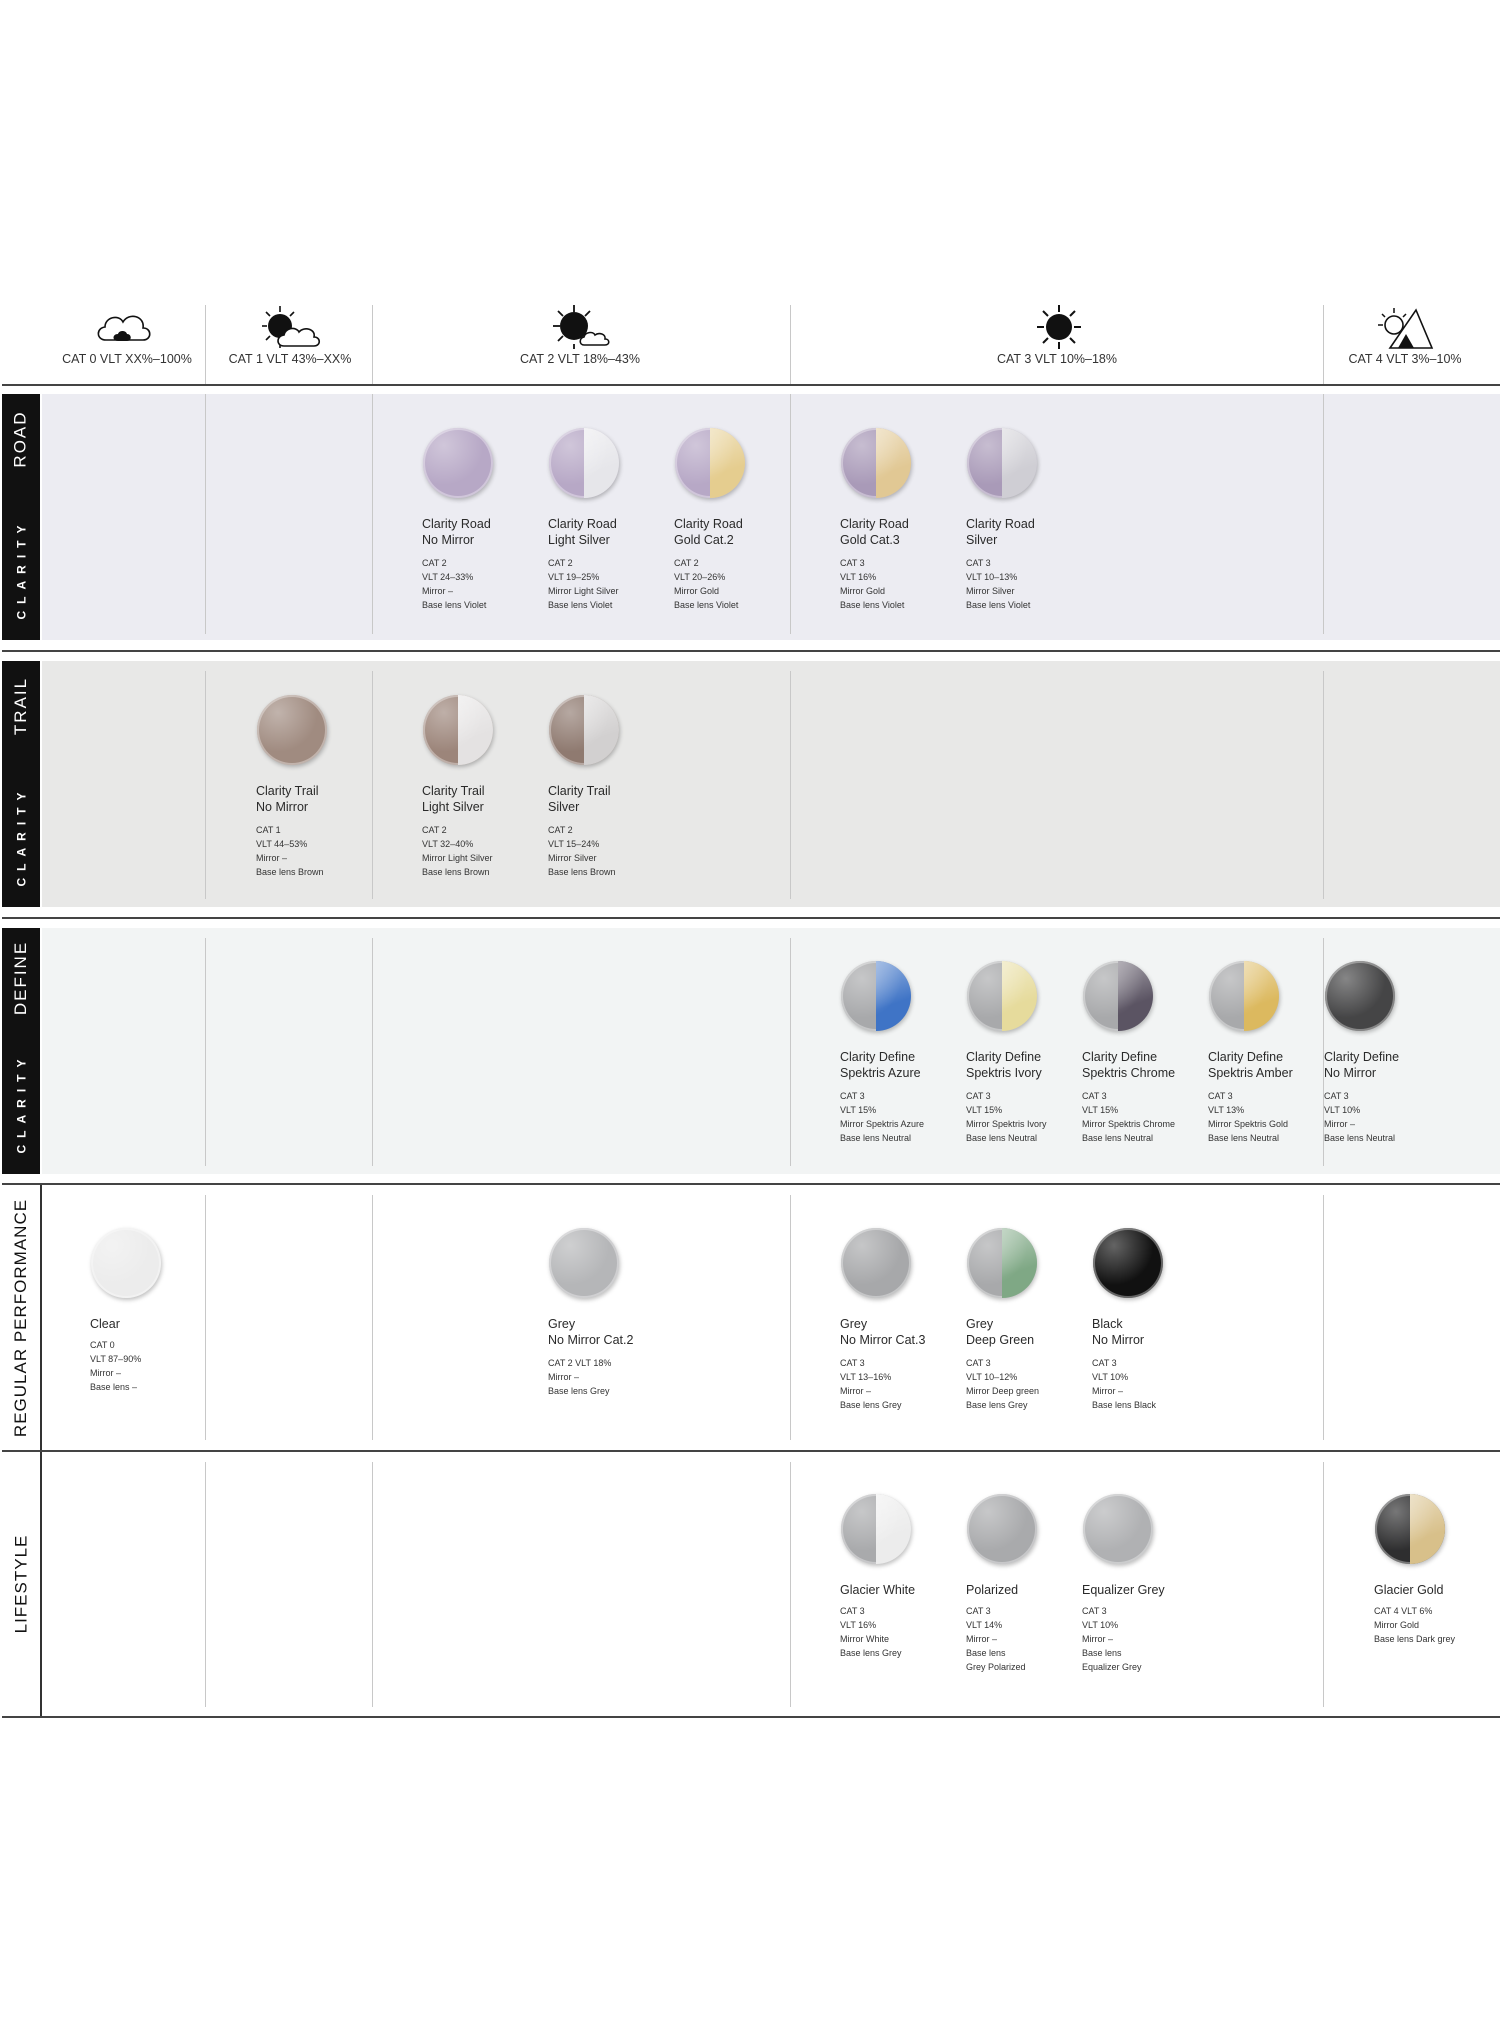 This screenshot has height=2039, width=1500. What do you see at coordinates (22, 1584) in the screenshot?
I see `row-label-lifestyle: LIFESTYLE` at bounding box center [22, 1584].